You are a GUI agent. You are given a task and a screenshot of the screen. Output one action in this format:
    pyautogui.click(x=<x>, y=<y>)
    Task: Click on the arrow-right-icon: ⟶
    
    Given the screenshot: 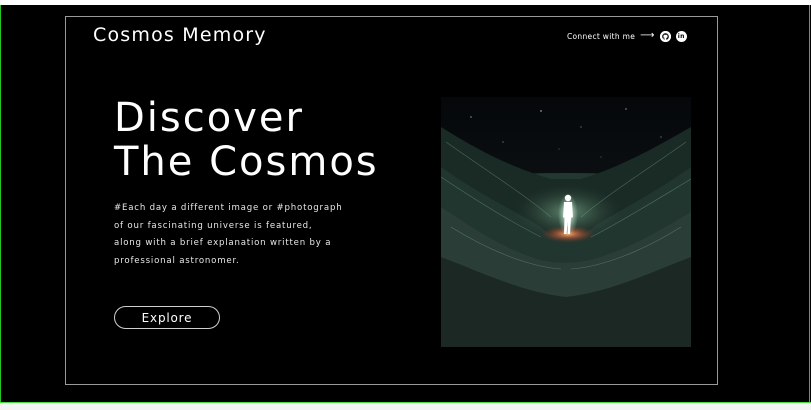 What is the action you would take?
    pyautogui.click(x=647, y=35)
    